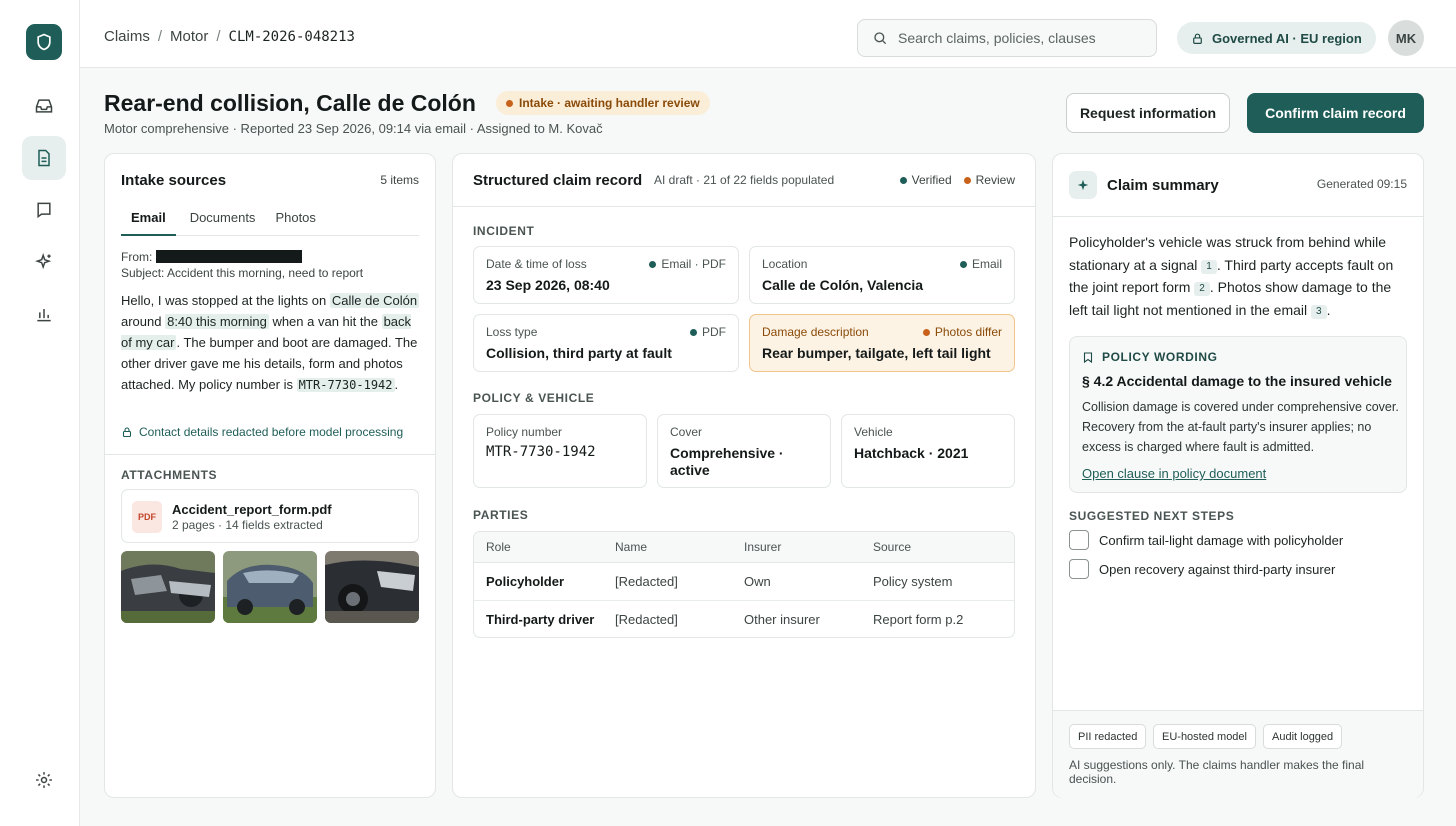 The width and height of the screenshot is (1456, 826). Describe the element at coordinates (169, 475) in the screenshot. I see `attachments-label: ATTACHMENTS` at that location.